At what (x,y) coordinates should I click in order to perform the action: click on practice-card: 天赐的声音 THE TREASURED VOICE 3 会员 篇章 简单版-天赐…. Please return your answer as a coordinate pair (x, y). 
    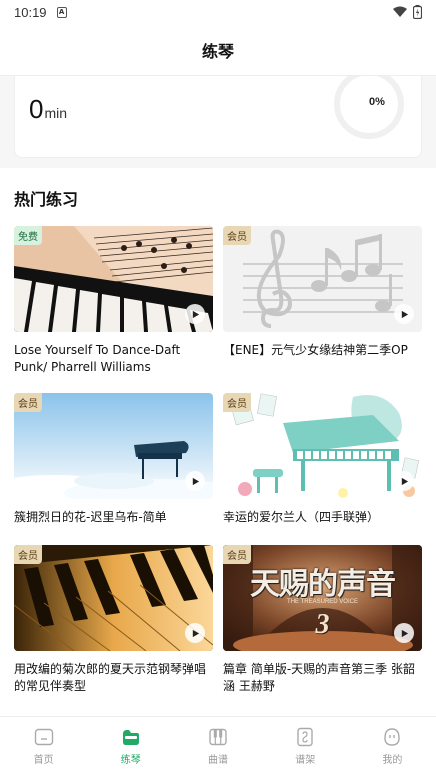
    Looking at the image, I should click on (322, 620).